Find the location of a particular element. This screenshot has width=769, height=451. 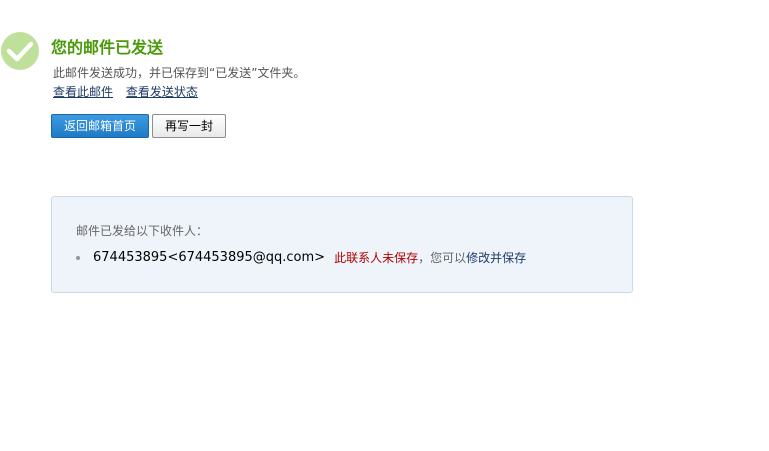

status-links: 查看此邮件 查看发送状态 is located at coordinates (130, 91).